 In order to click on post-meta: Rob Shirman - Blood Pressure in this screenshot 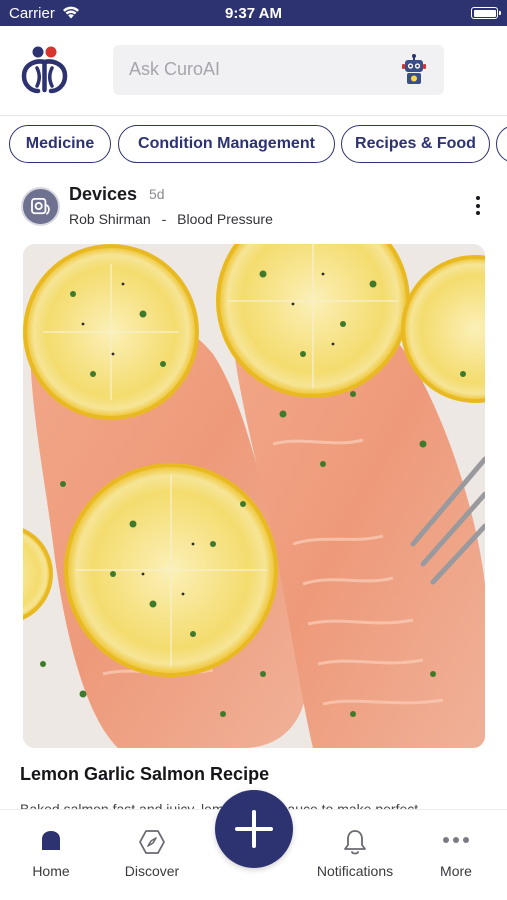, I will do `click(171, 219)`.